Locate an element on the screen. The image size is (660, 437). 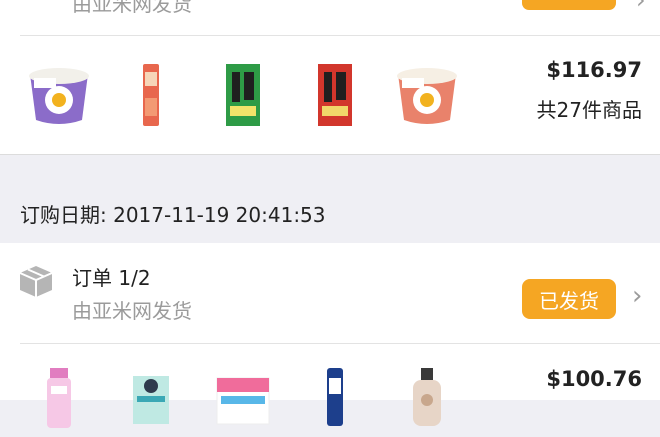
order-date: 订购日期: 2017-11-19 20:41:53 is located at coordinates (173, 215).